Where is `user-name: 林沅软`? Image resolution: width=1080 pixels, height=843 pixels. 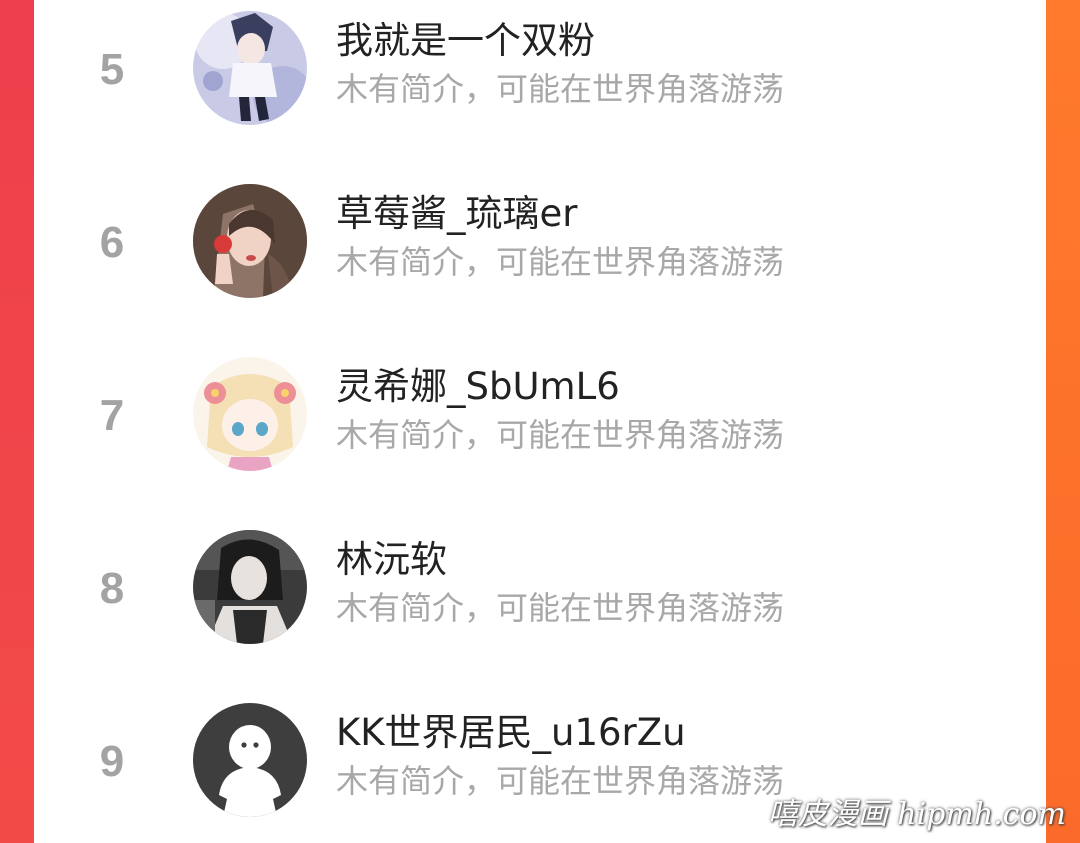 user-name: 林沅软 is located at coordinates (391, 560).